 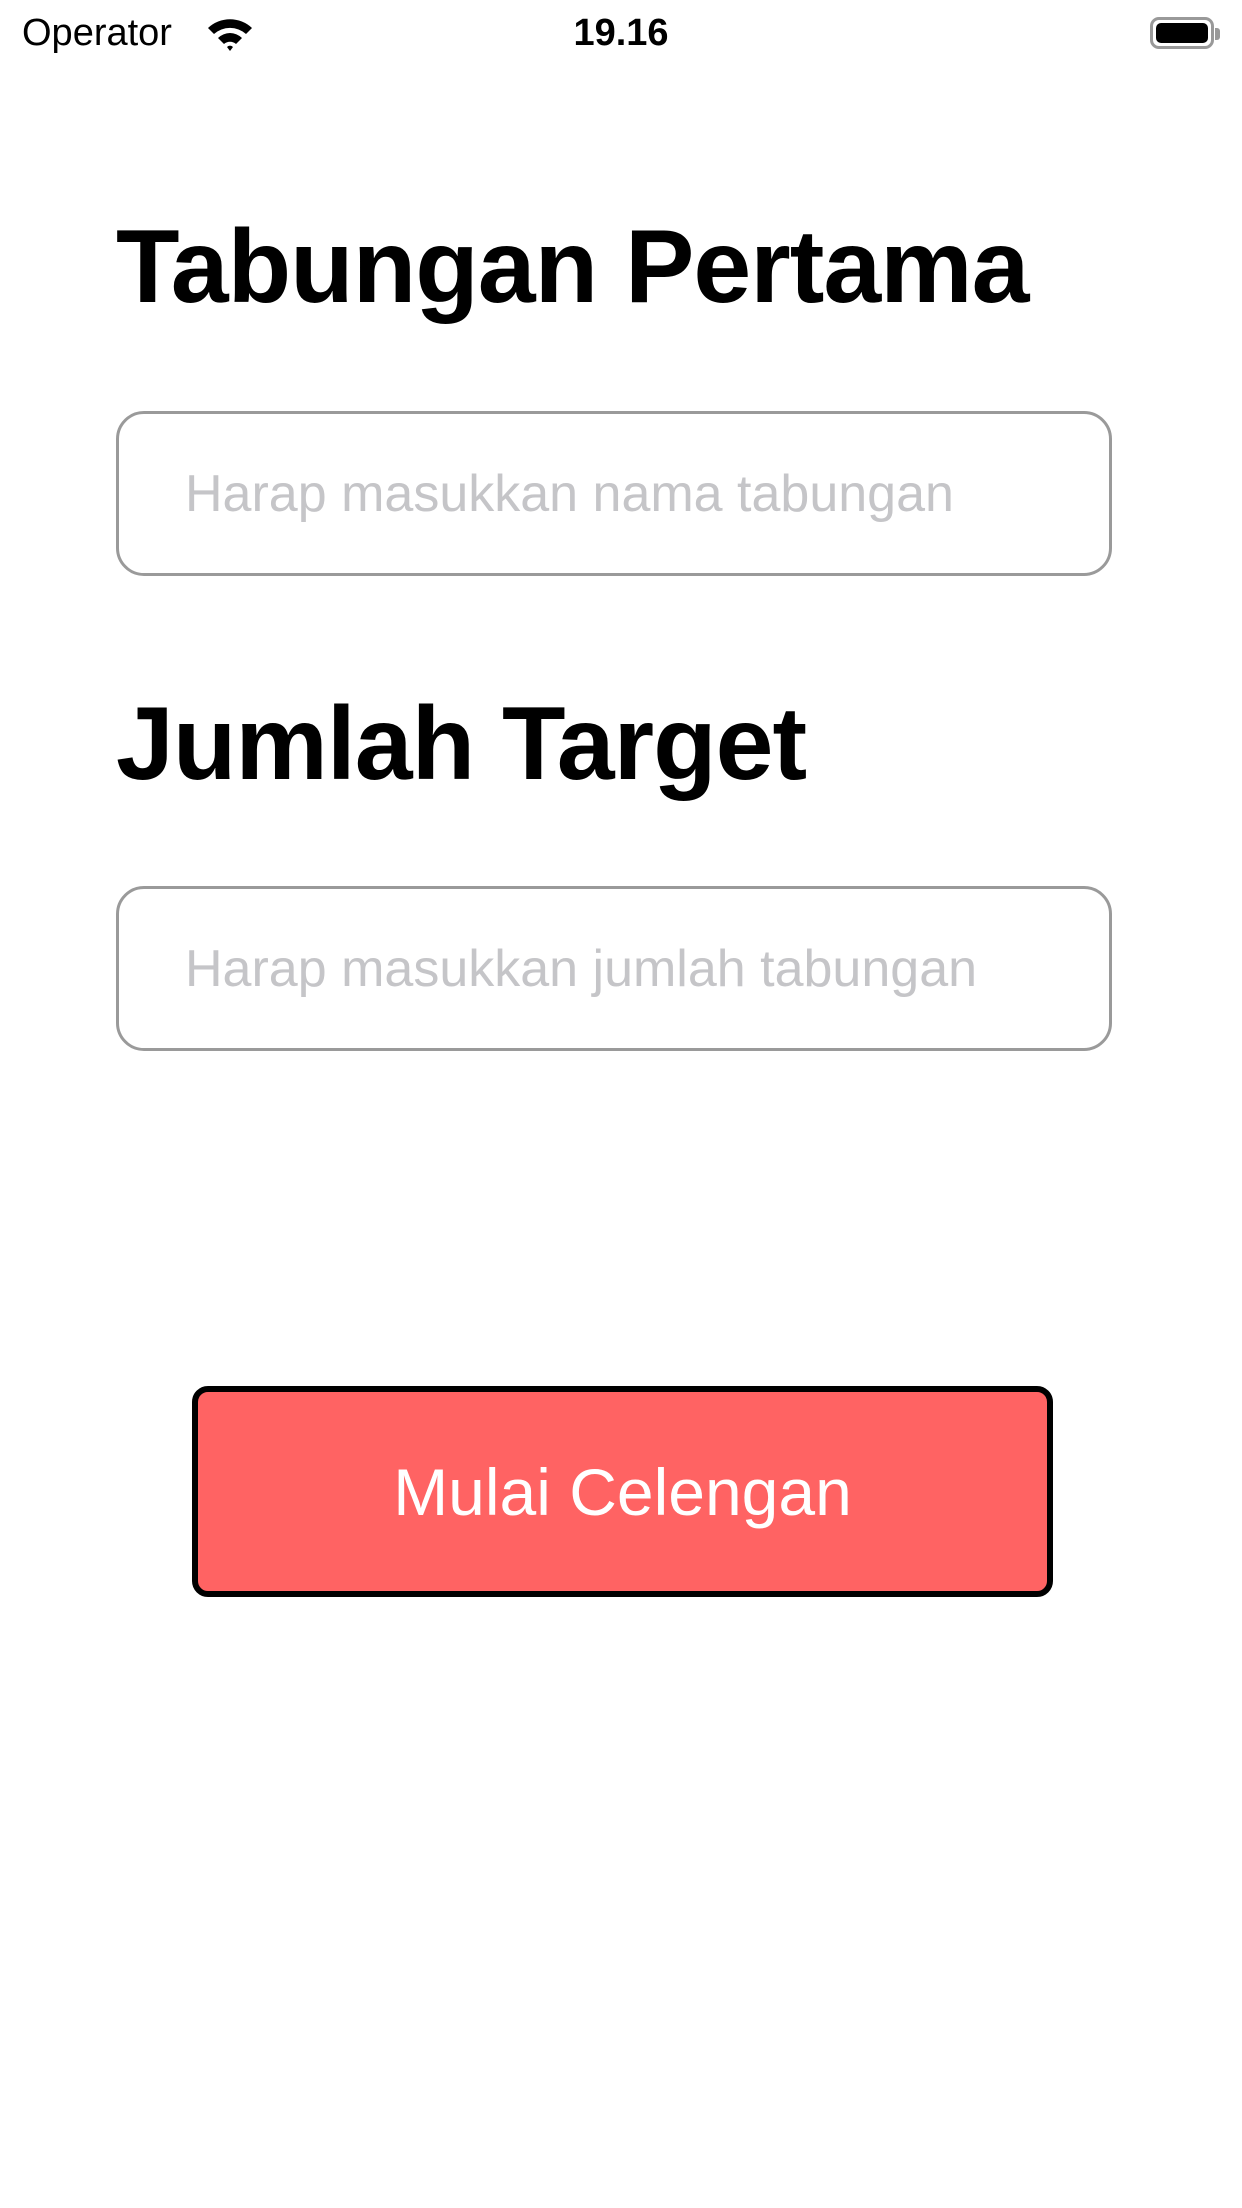 I want to click on target-amount-heading: Jumlah Target, so click(x=461, y=744).